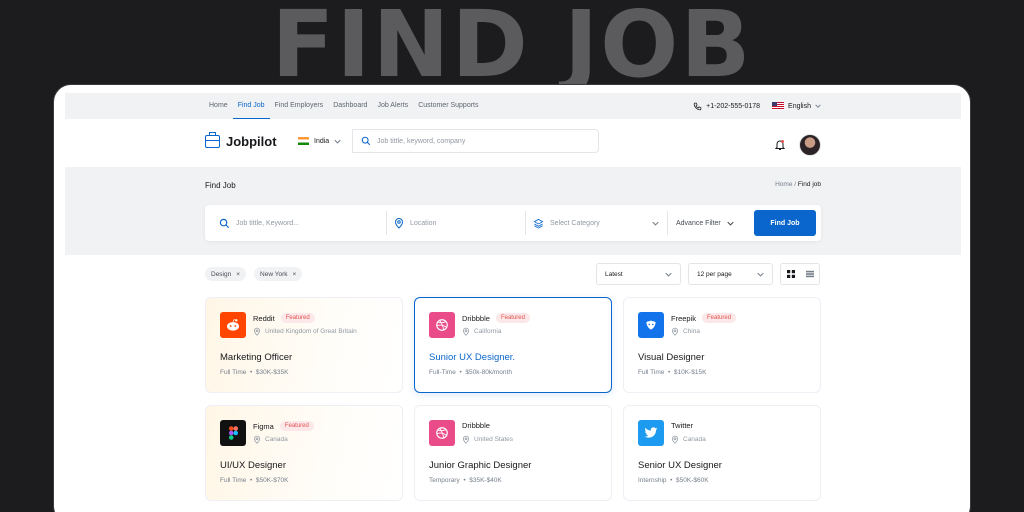 This screenshot has height=512, width=1024. I want to click on company-name: Dribbble, so click(476, 425).